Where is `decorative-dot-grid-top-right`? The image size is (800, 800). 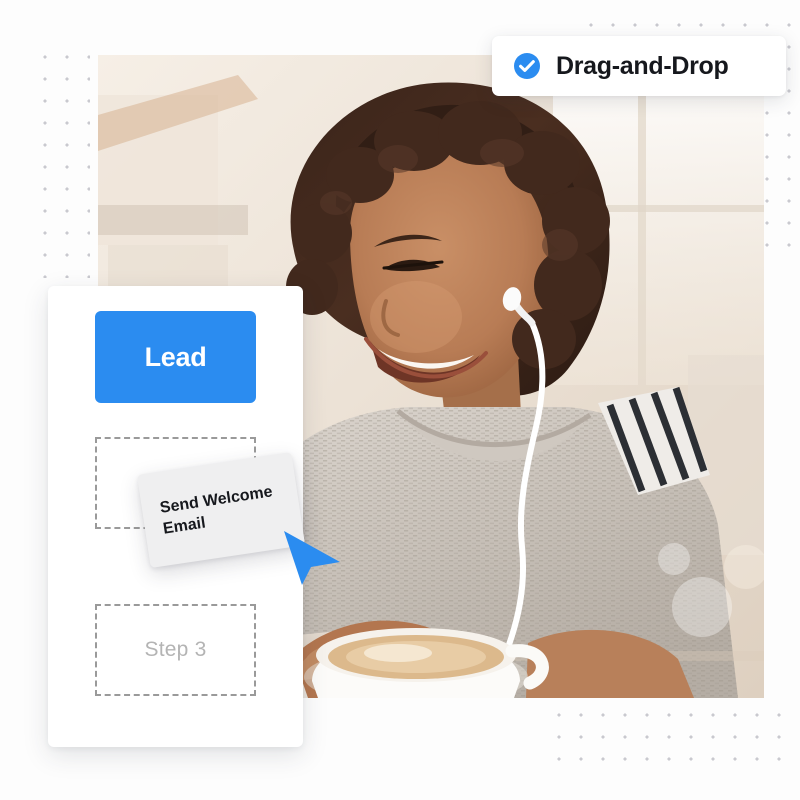 decorative-dot-grid-top-right is located at coordinates (686, 26).